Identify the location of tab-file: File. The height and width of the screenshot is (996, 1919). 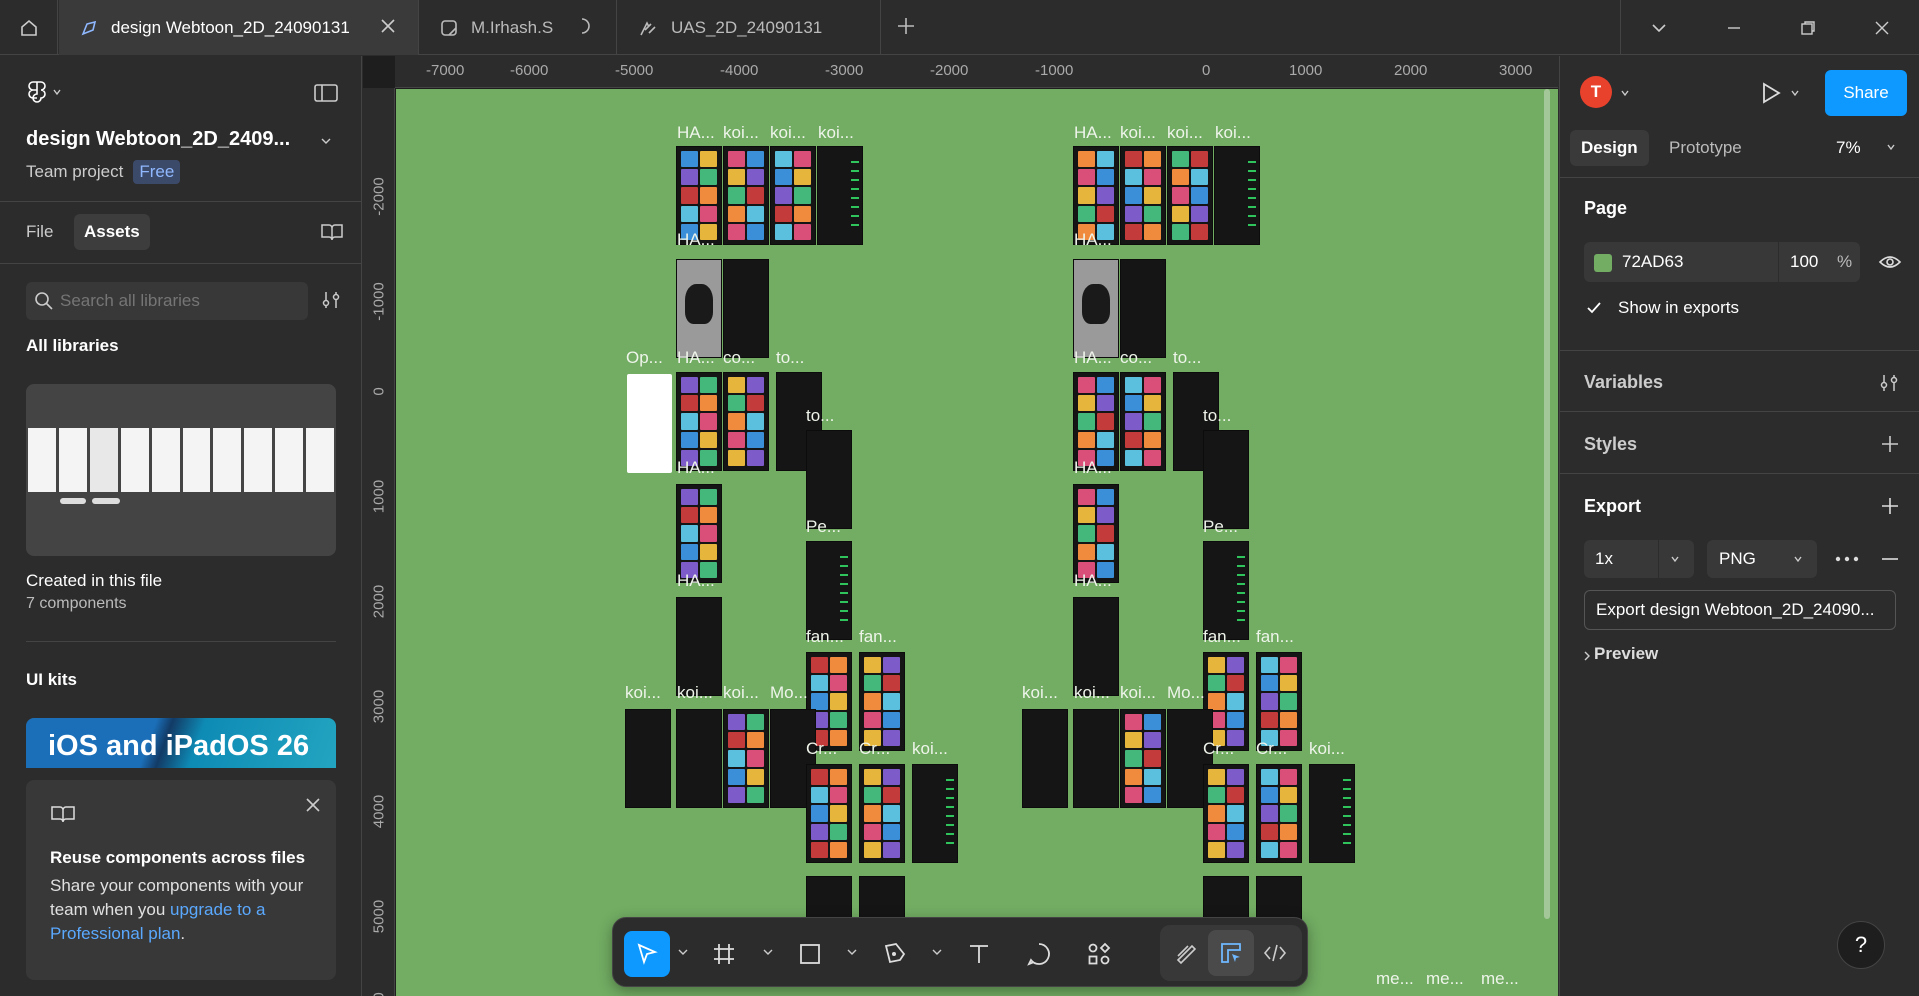
(39, 232).